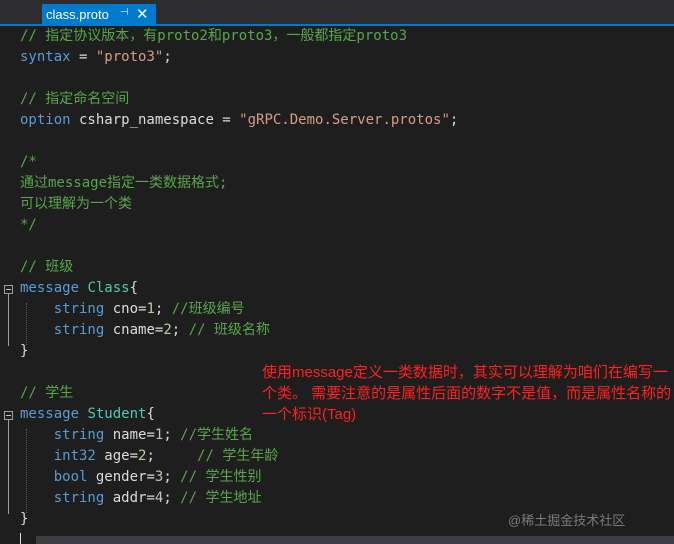  I want to click on code-token: // 学生, so click(47, 393).